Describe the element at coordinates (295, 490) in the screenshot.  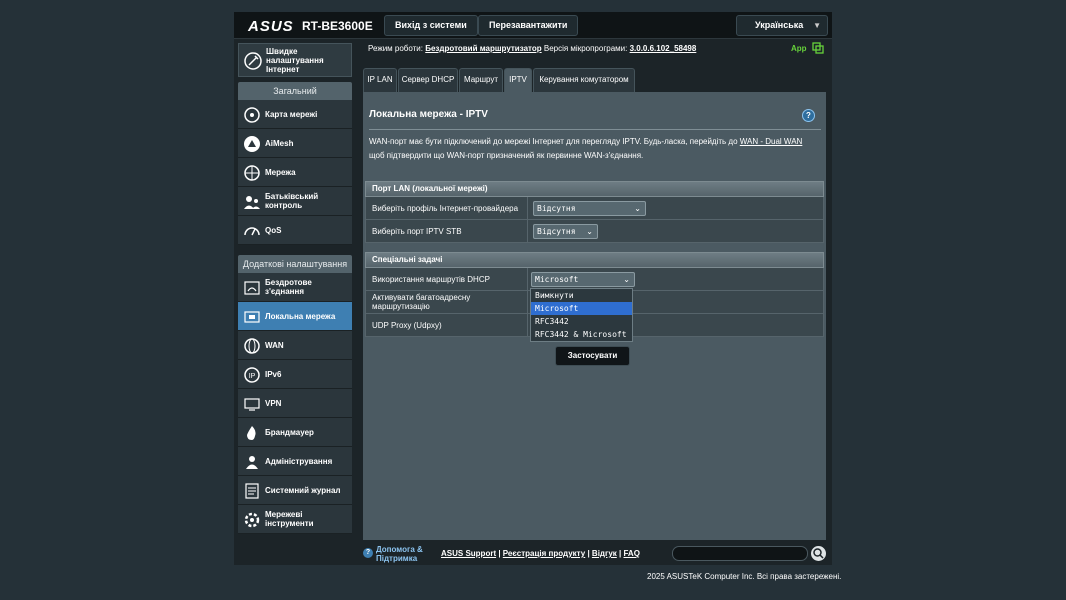
I see `sidebar-item-system-log: Системний журнал` at that location.